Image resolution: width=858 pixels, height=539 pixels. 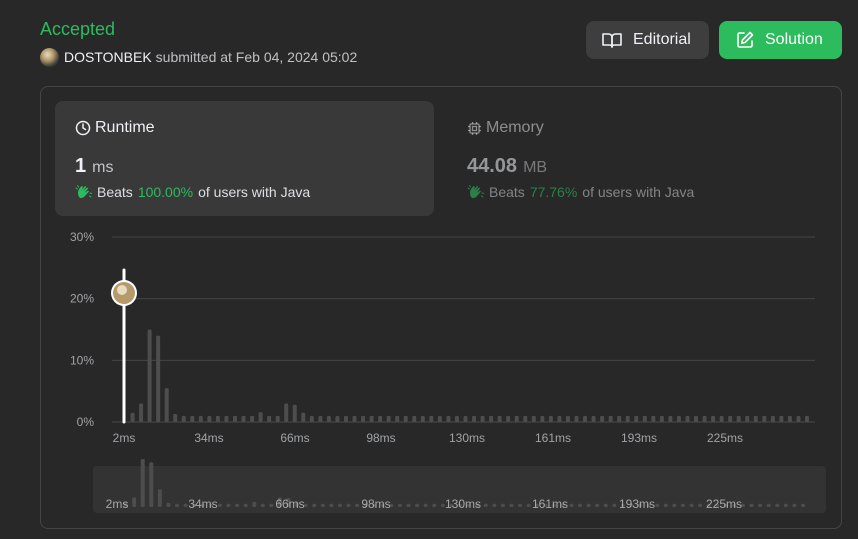 I want to click on x-tick-label: 34ms, so click(x=208, y=438).